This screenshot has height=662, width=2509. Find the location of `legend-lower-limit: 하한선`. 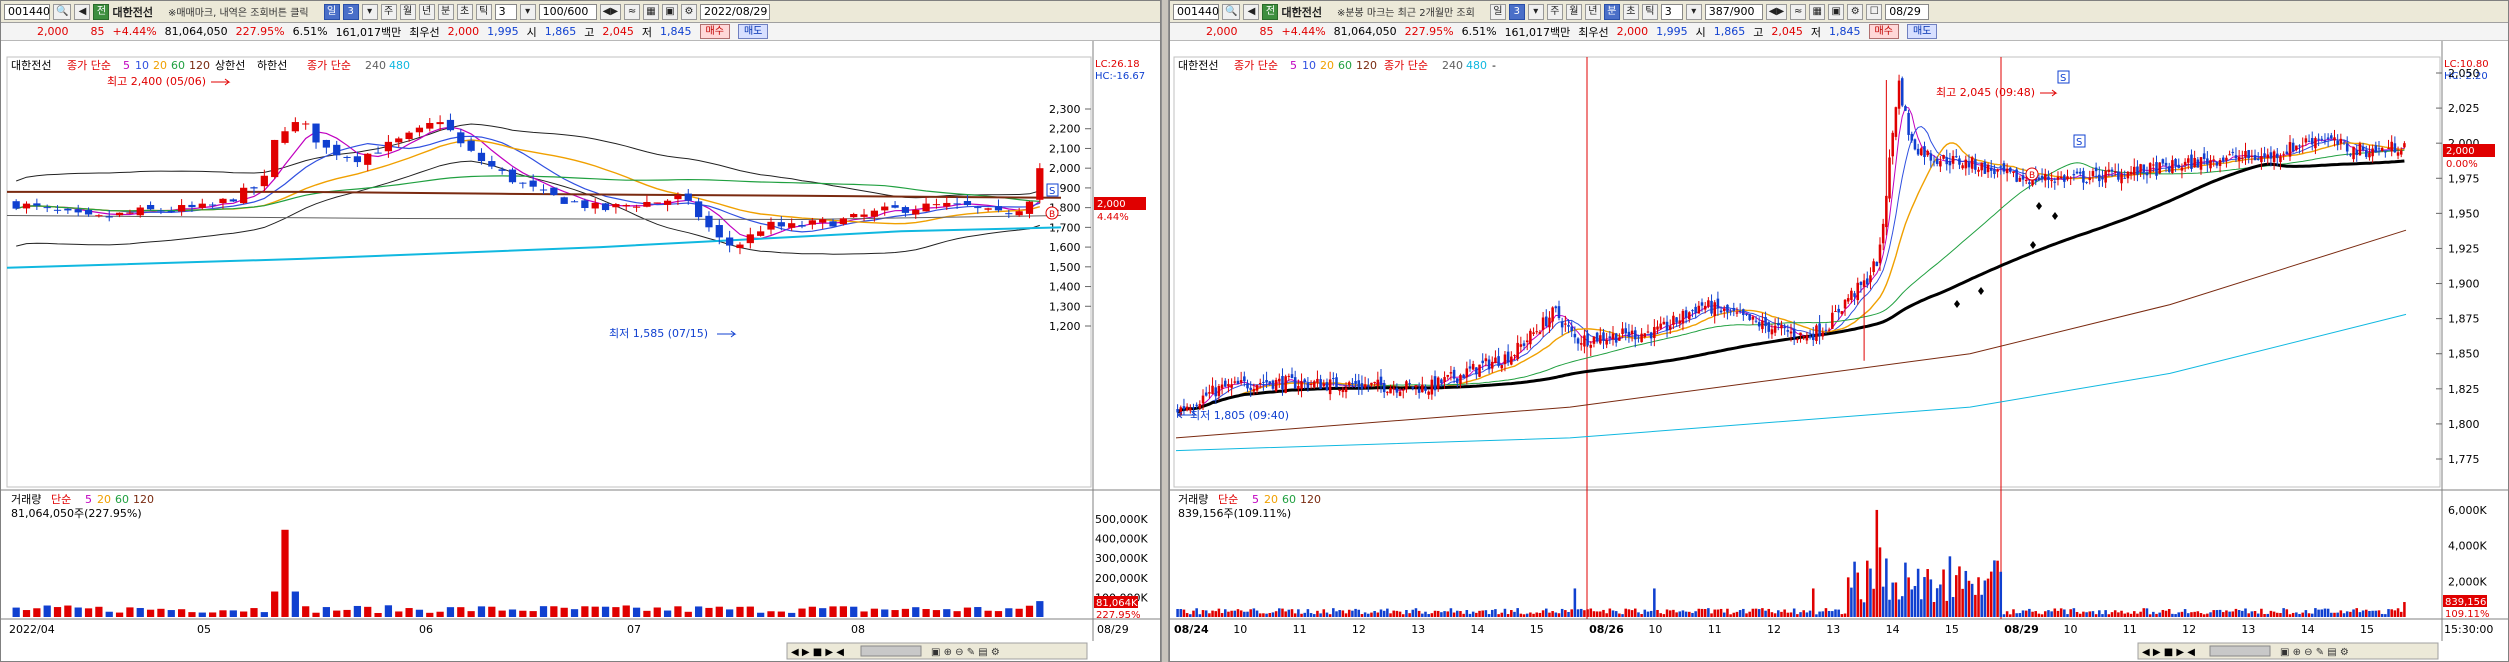

legend-lower-limit: 하한선 is located at coordinates (272, 65).